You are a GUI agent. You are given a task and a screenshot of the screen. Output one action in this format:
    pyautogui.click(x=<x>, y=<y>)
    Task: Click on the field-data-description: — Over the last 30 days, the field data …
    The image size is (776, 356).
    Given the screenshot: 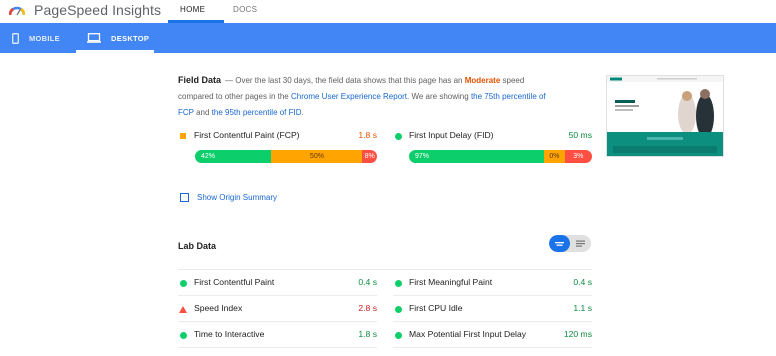 What is the action you would take?
    pyautogui.click(x=362, y=96)
    